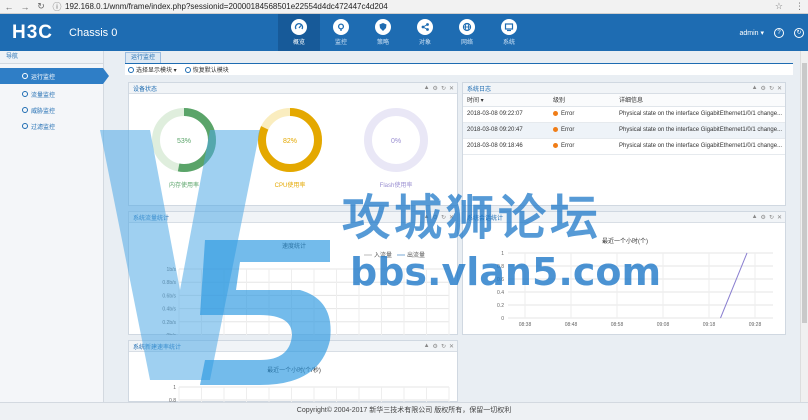 The width and height of the screenshot is (808, 420). I want to click on refresh-icon, so click(187, 70).